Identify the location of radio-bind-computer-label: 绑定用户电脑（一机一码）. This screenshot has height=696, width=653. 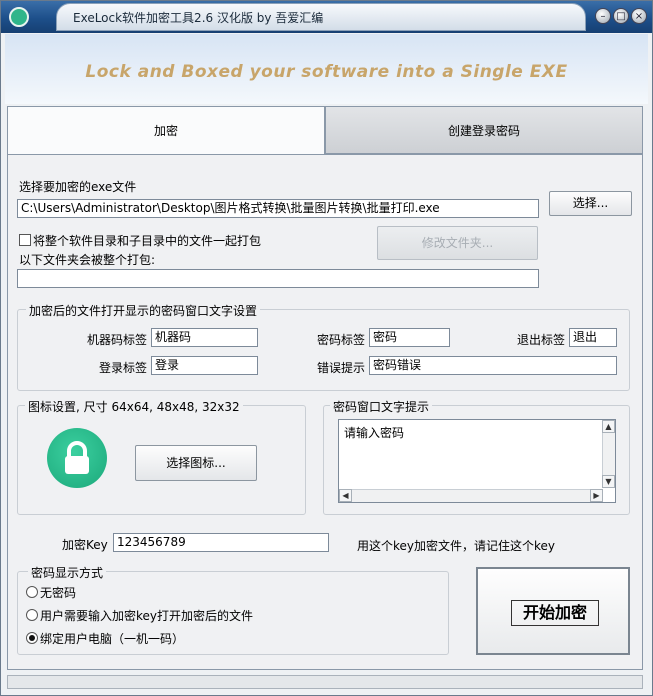
(112, 639).